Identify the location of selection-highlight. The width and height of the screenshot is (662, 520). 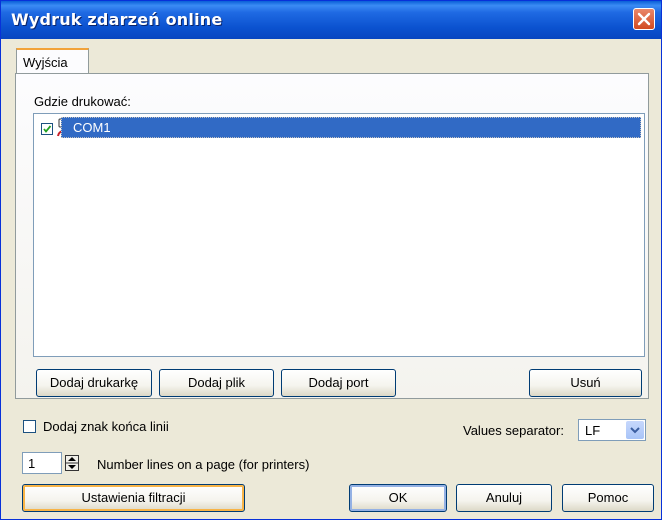
(351, 127).